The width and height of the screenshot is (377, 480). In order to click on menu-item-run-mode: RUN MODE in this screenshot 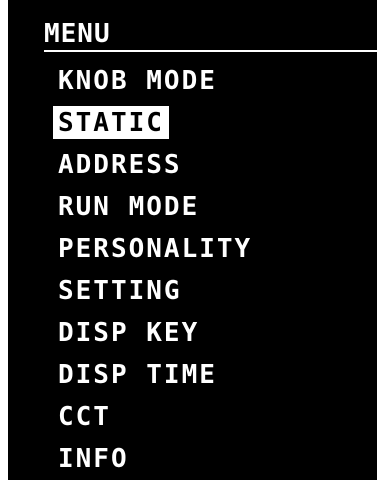, I will do `click(213, 206)`.